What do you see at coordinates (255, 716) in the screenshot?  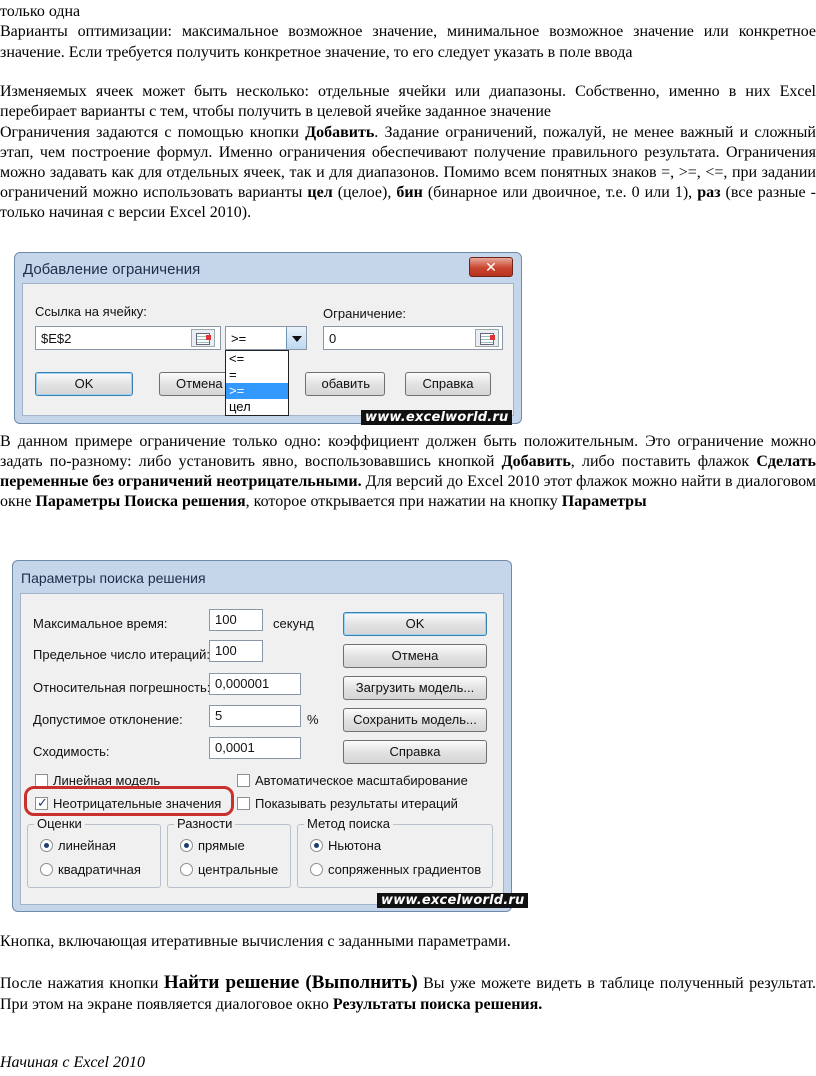 I see `tolerance-input: 5` at bounding box center [255, 716].